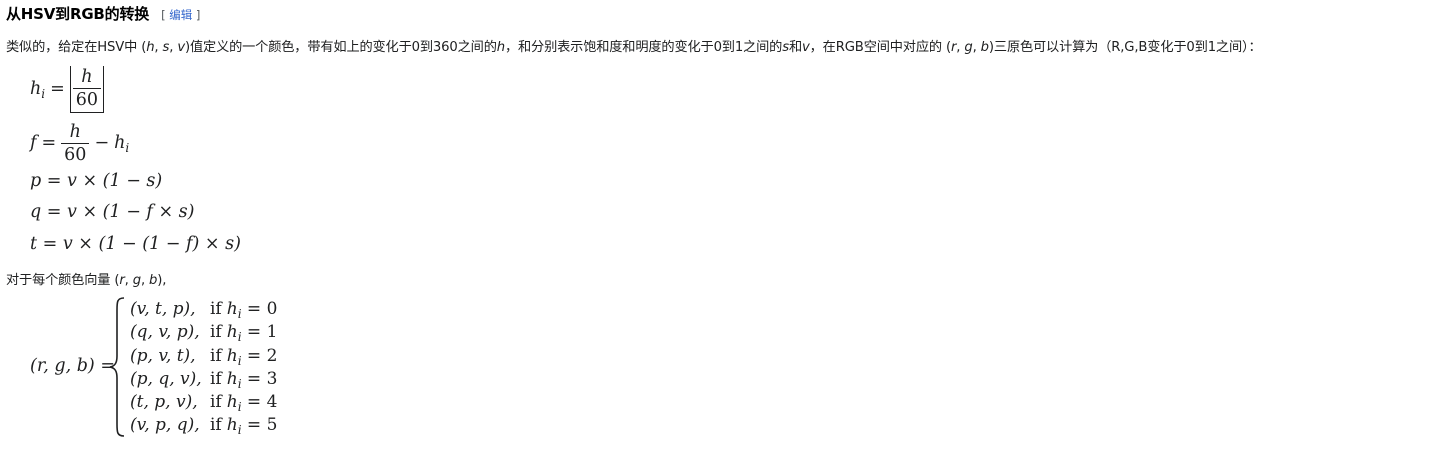  What do you see at coordinates (203, 332) in the screenshot?
I see `case-row: (q, v, p), if hi = 1` at bounding box center [203, 332].